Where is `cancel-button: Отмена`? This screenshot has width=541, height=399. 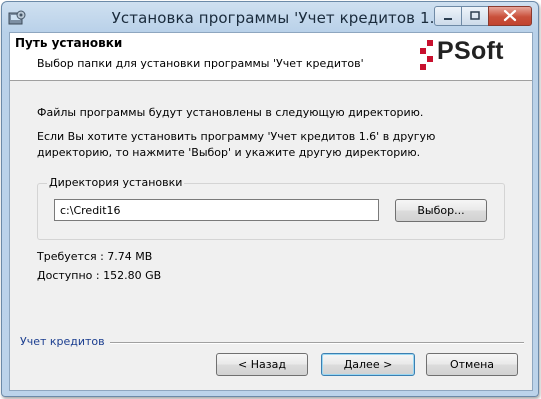
cancel-button: Отмена is located at coordinates (472, 364).